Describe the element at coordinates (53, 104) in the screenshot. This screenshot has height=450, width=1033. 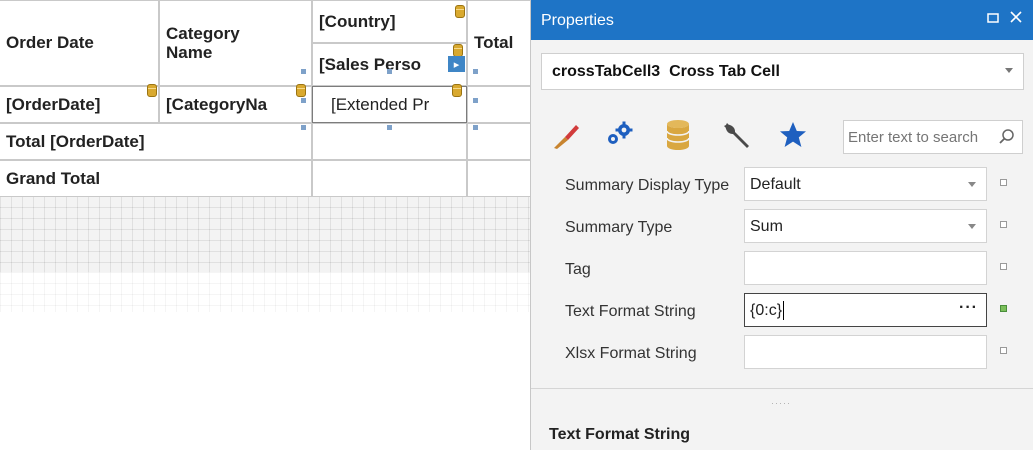
I see `crosstab-row-order-date-text: [OrderDate]` at that location.